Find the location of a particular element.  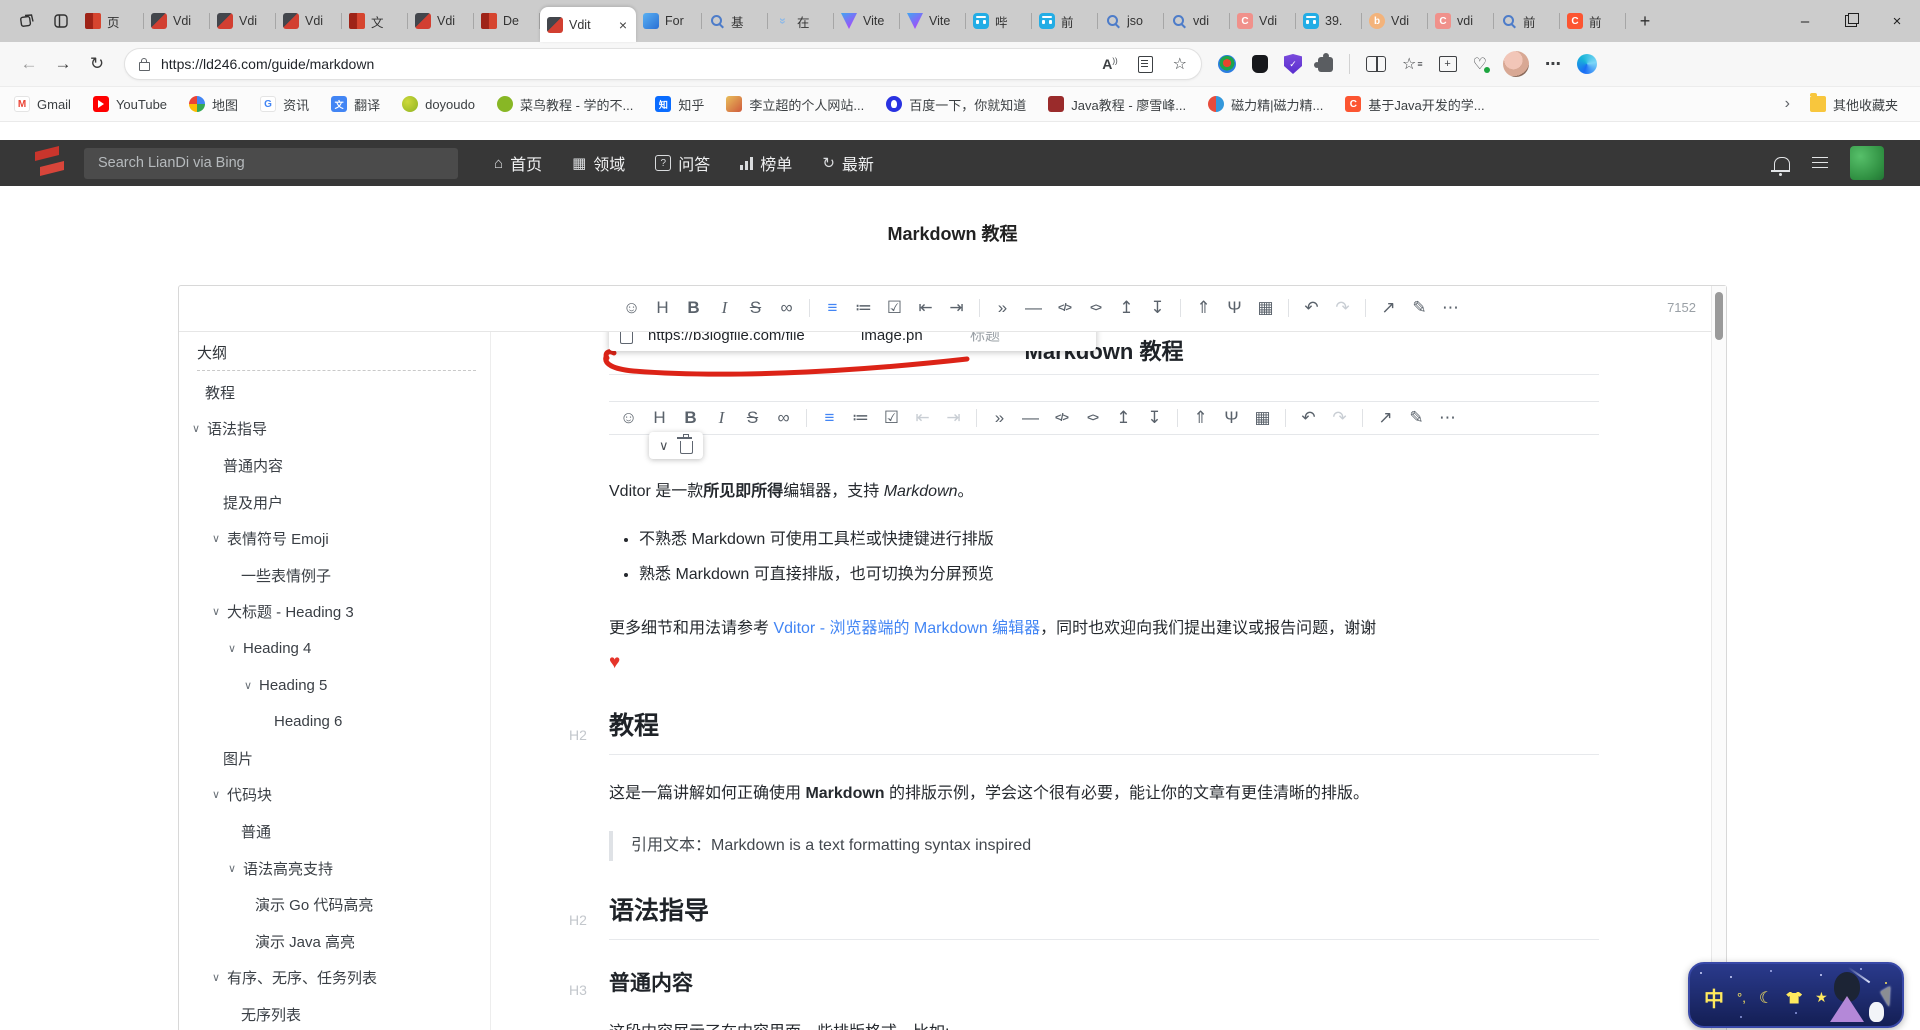

extension-drop-icon is located at coordinates (1227, 64).